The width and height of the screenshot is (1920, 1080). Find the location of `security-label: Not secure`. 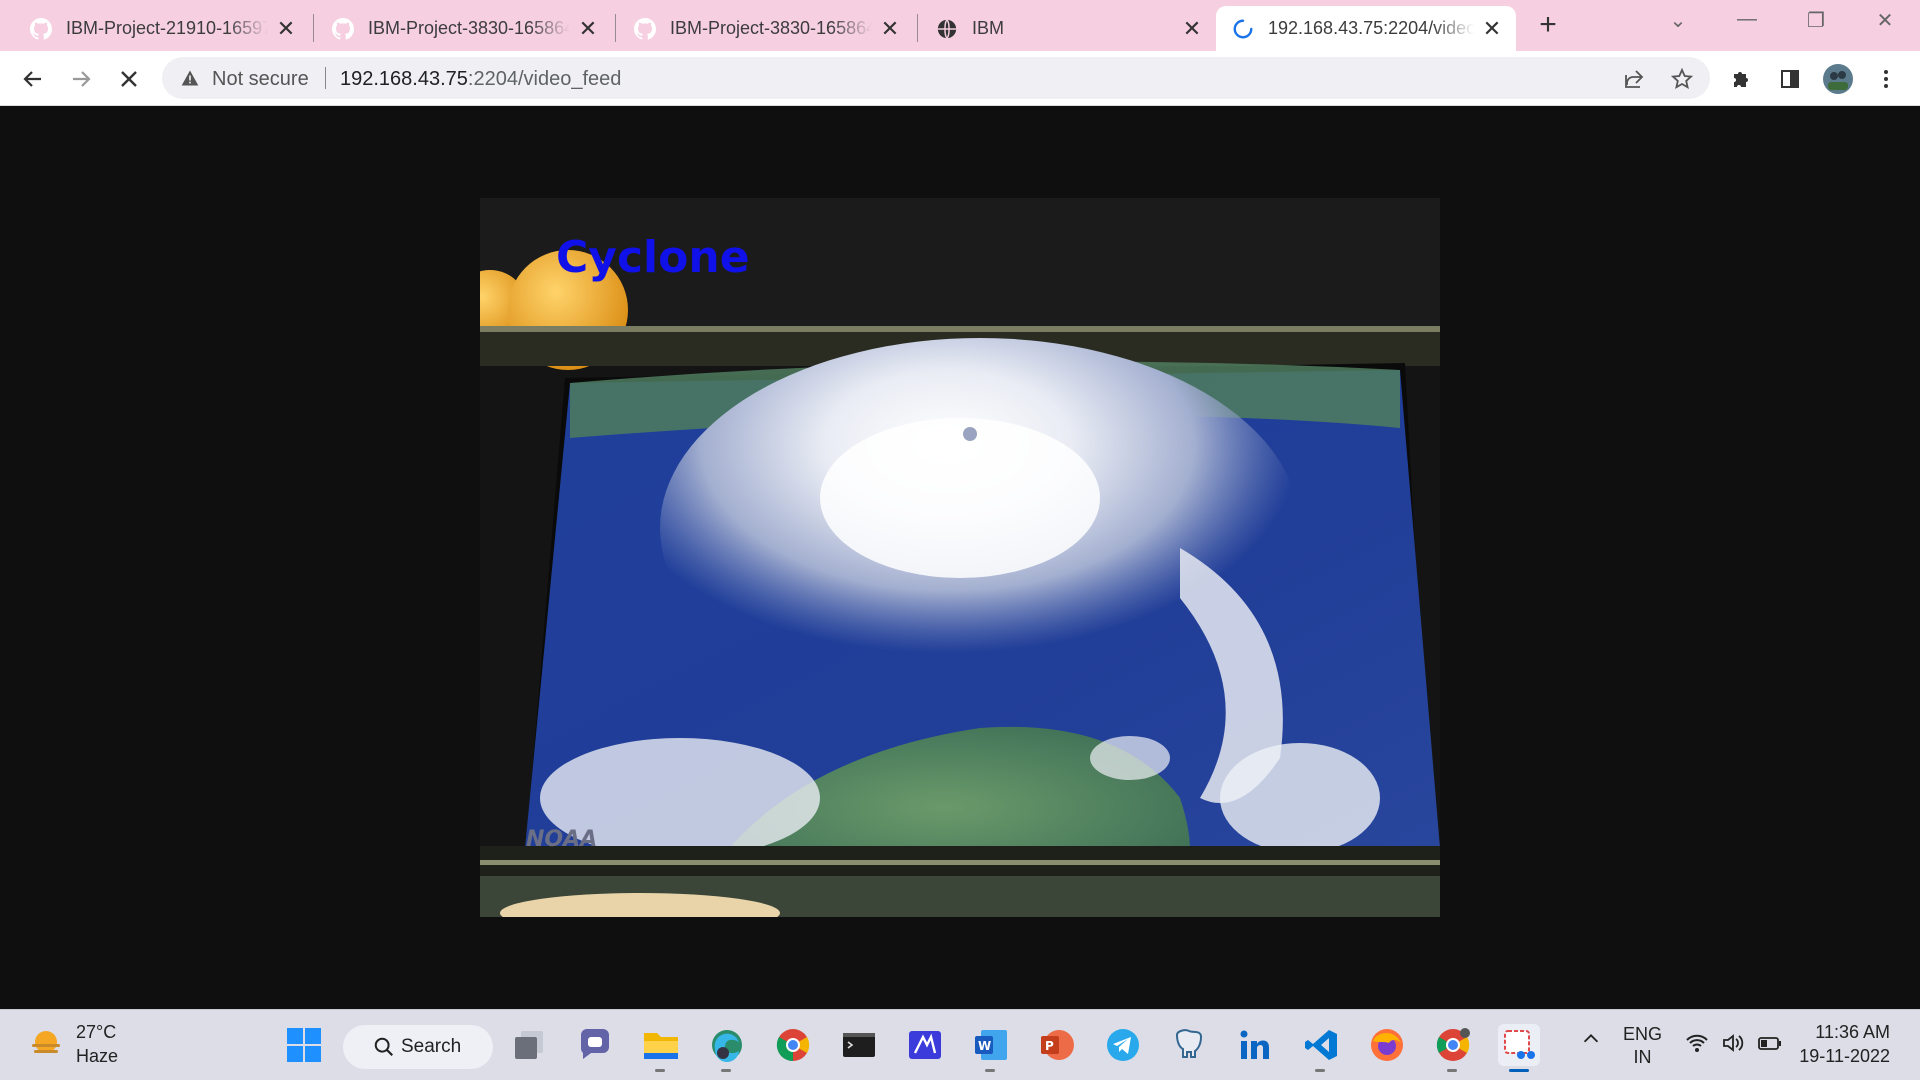

security-label: Not secure is located at coordinates (260, 79).